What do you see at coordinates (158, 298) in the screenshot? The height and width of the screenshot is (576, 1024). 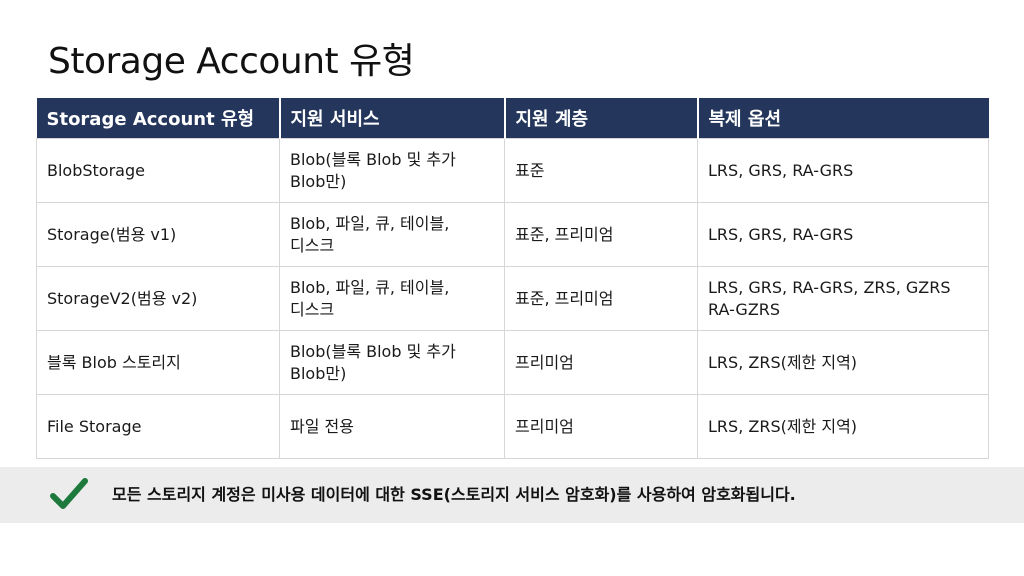 I see `cell-account-type: StorageV2(범용 v2)` at bounding box center [158, 298].